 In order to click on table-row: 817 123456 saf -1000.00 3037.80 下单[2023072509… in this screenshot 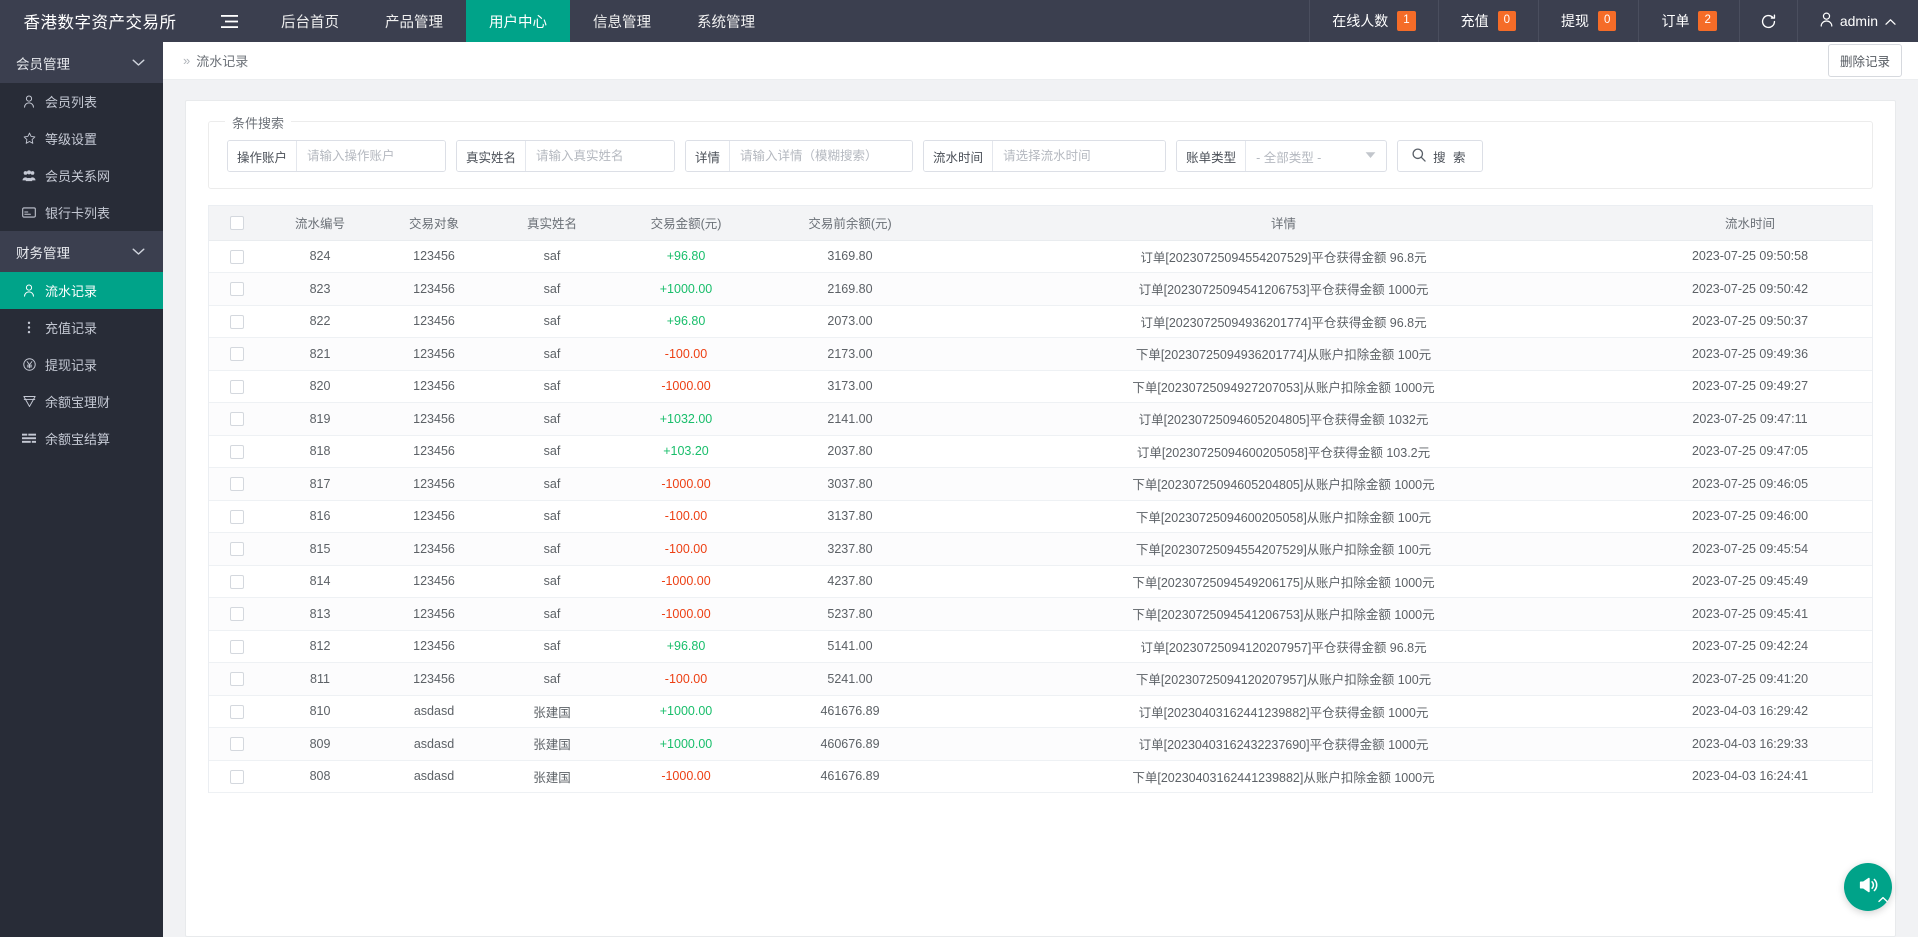, I will do `click(1040, 484)`.